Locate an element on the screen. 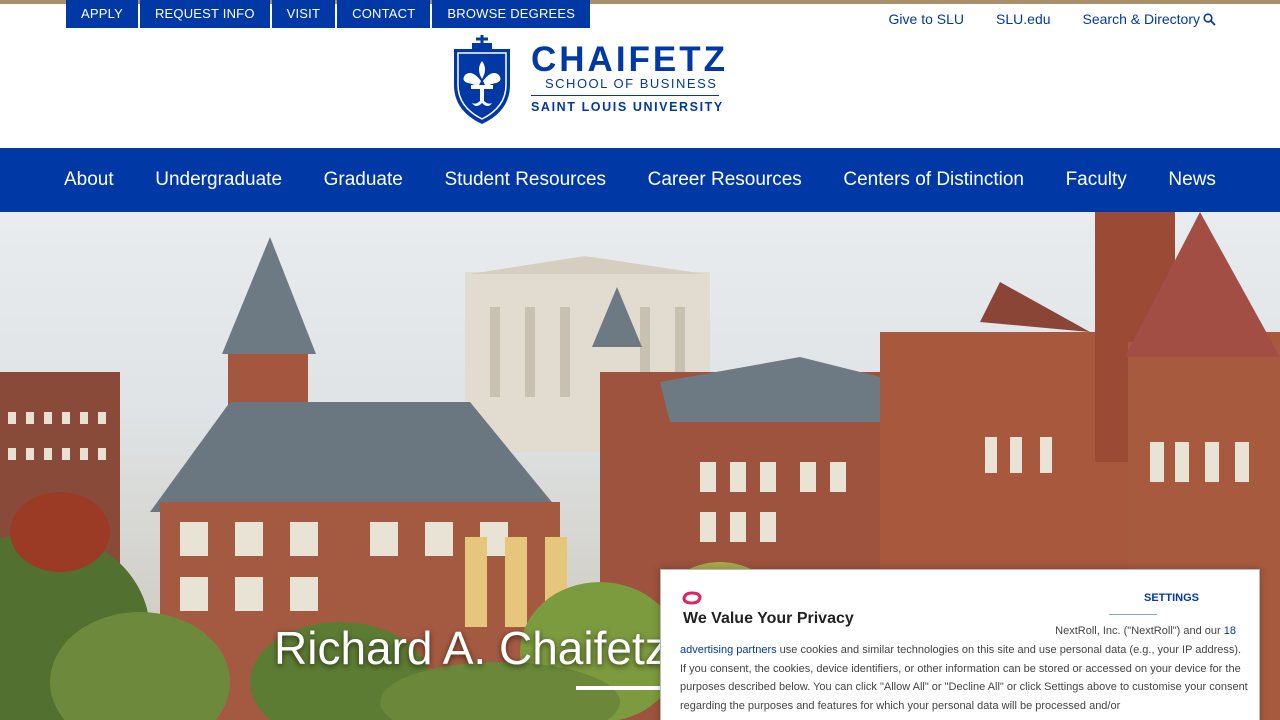  top-links: Give to SLU SLU.edu Search & Directory is located at coordinates (1052, 19).